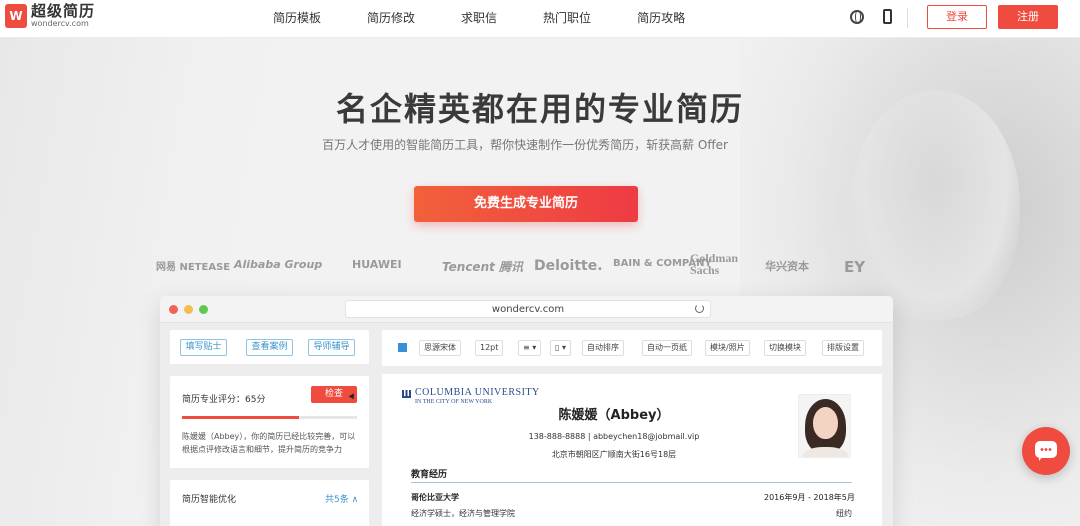 This screenshot has height=526, width=1080. I want to click on resume-contact: 138-888-8888 | abbeychen18@jobmail.vip, so click(614, 436).